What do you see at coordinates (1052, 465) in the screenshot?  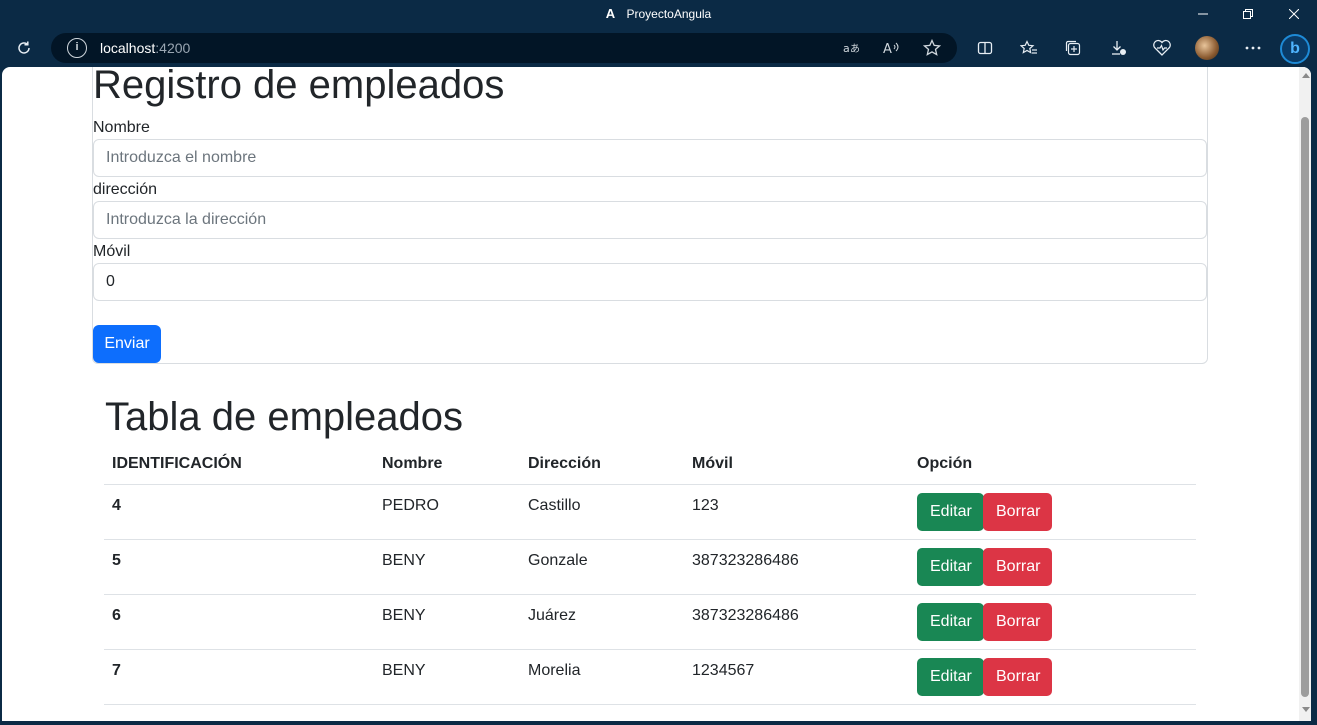 I see `column-header-option: Opción` at bounding box center [1052, 465].